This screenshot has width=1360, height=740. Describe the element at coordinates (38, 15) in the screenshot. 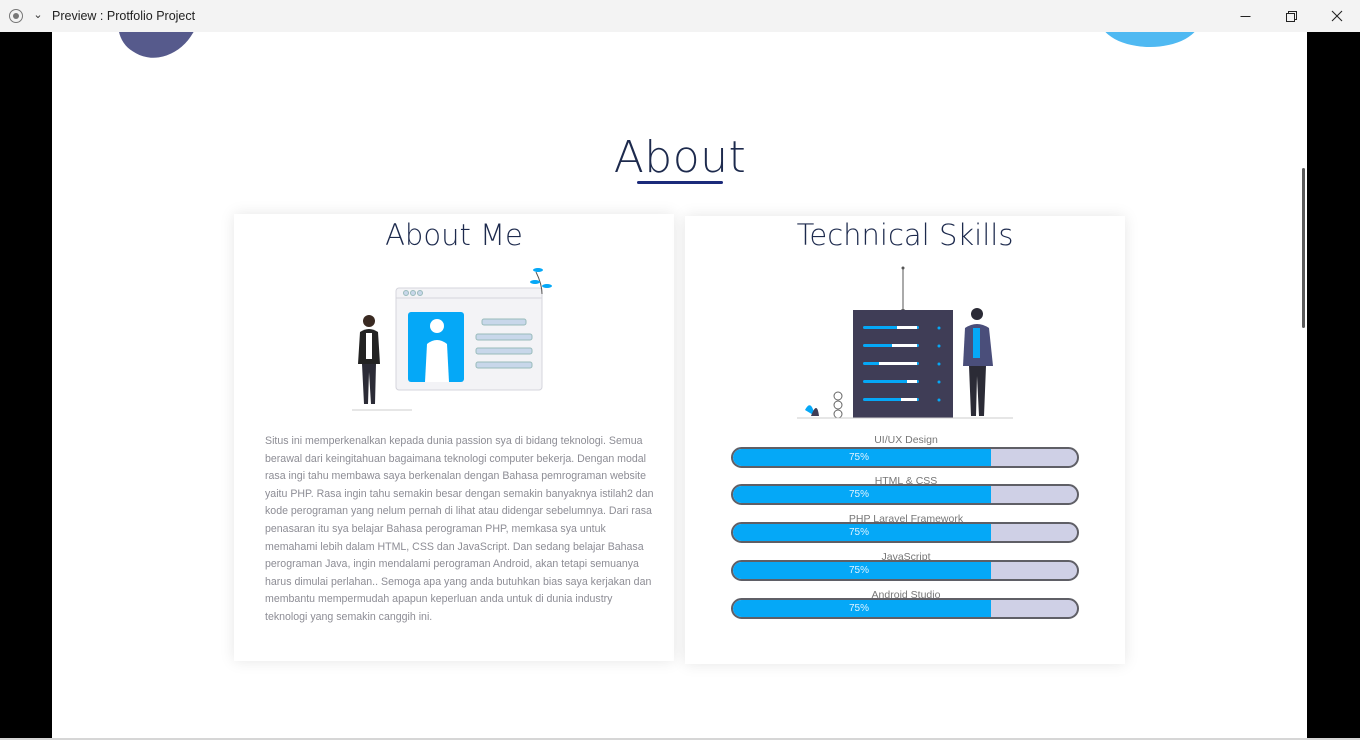

I see `chevron-down-icon: ⌄` at that location.